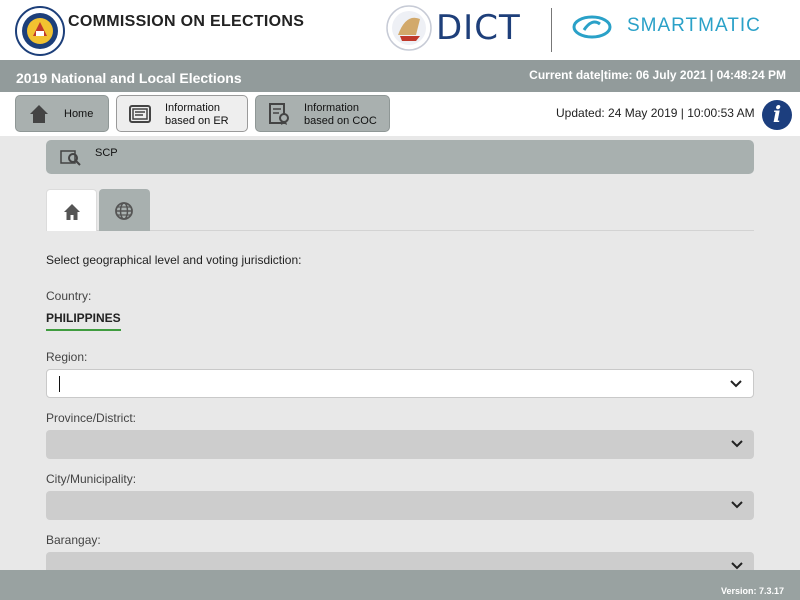 This screenshot has height=600, width=800. I want to click on info-er-label-line1: Information, so click(193, 108).